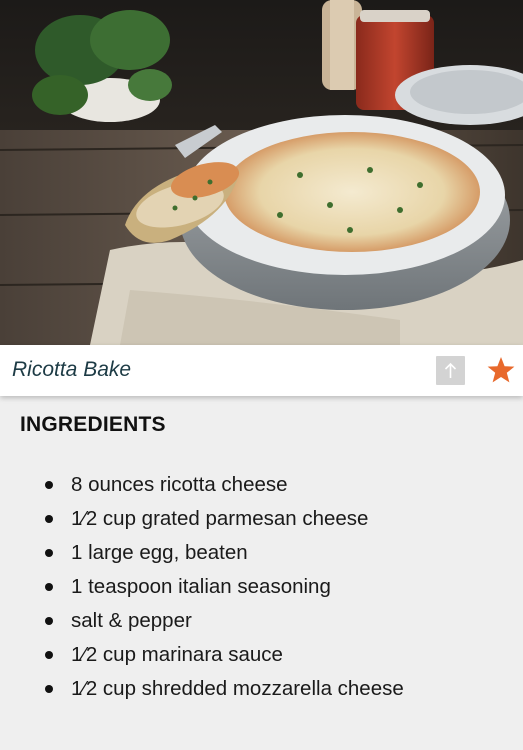 The width and height of the screenshot is (523, 750). Describe the element at coordinates (159, 552) in the screenshot. I see `ingredient-text: 1 large egg, beaten` at that location.